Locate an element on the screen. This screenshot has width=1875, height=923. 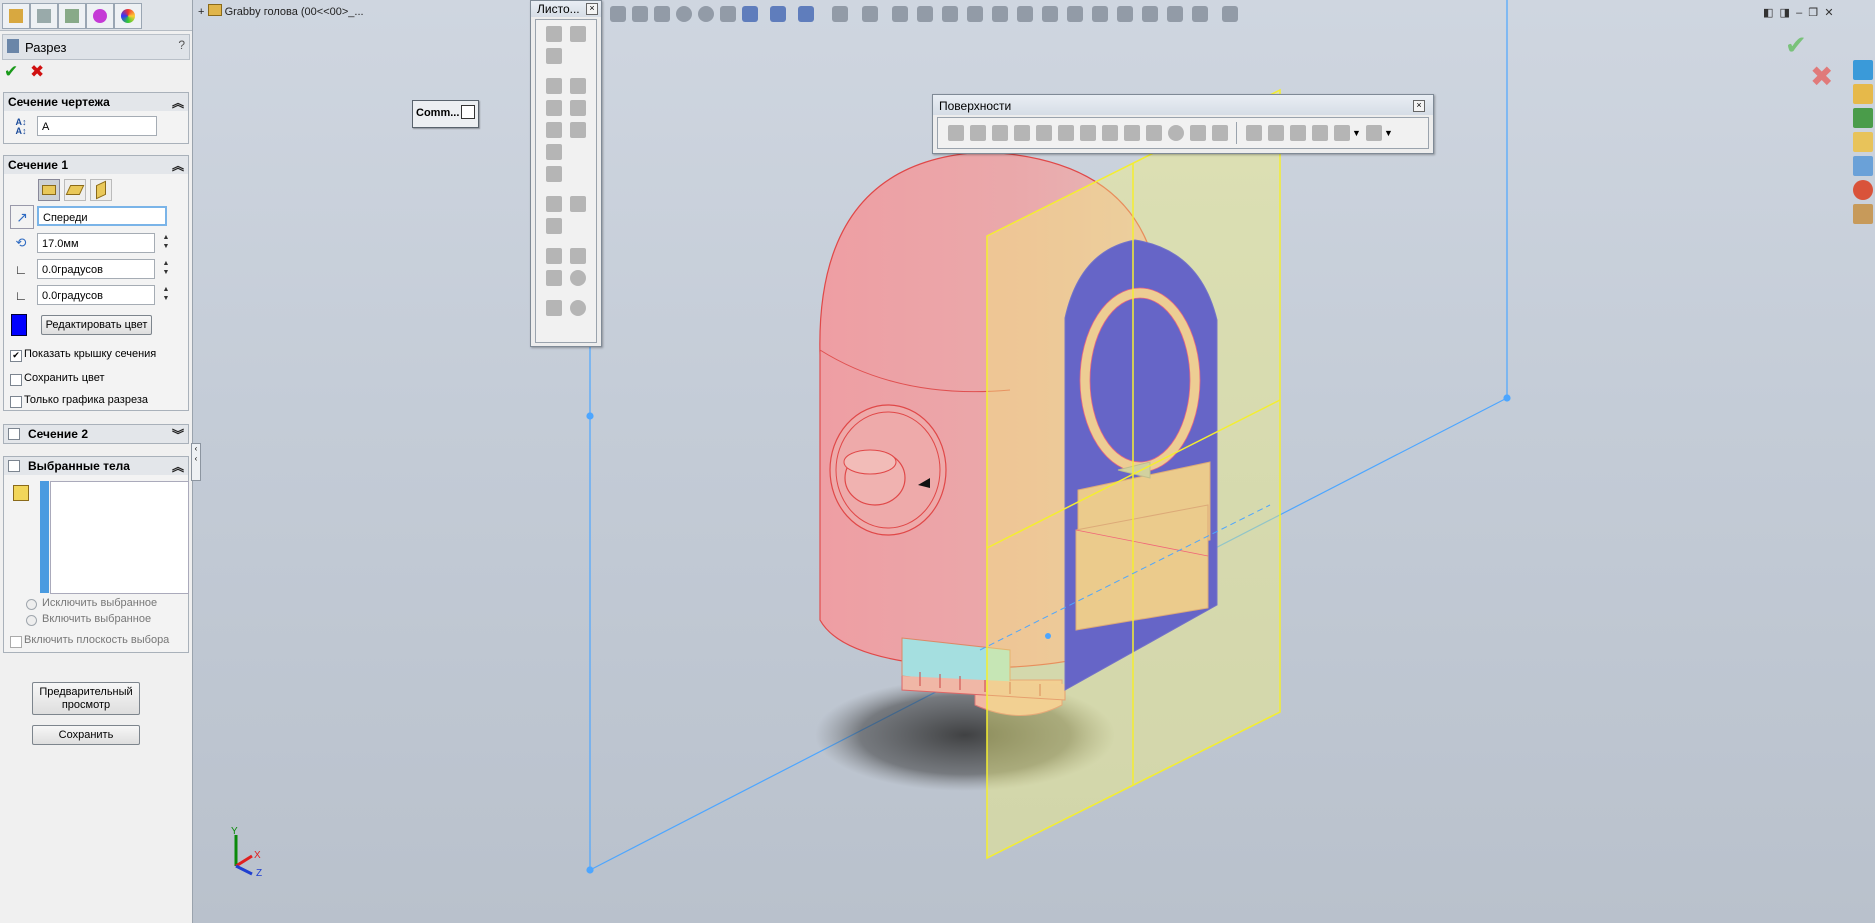
sketch-icon is located at coordinates (975, 14).